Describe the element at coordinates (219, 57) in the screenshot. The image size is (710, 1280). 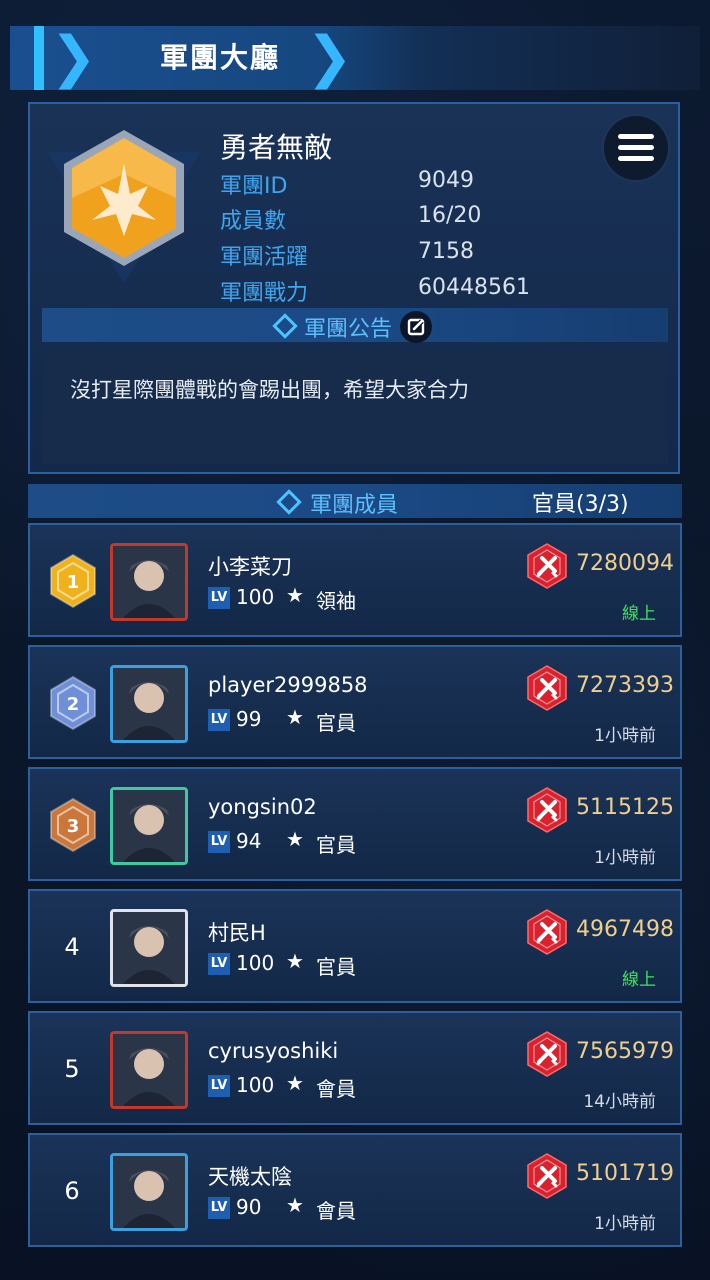
I see `page-title: 軍團大廳` at that location.